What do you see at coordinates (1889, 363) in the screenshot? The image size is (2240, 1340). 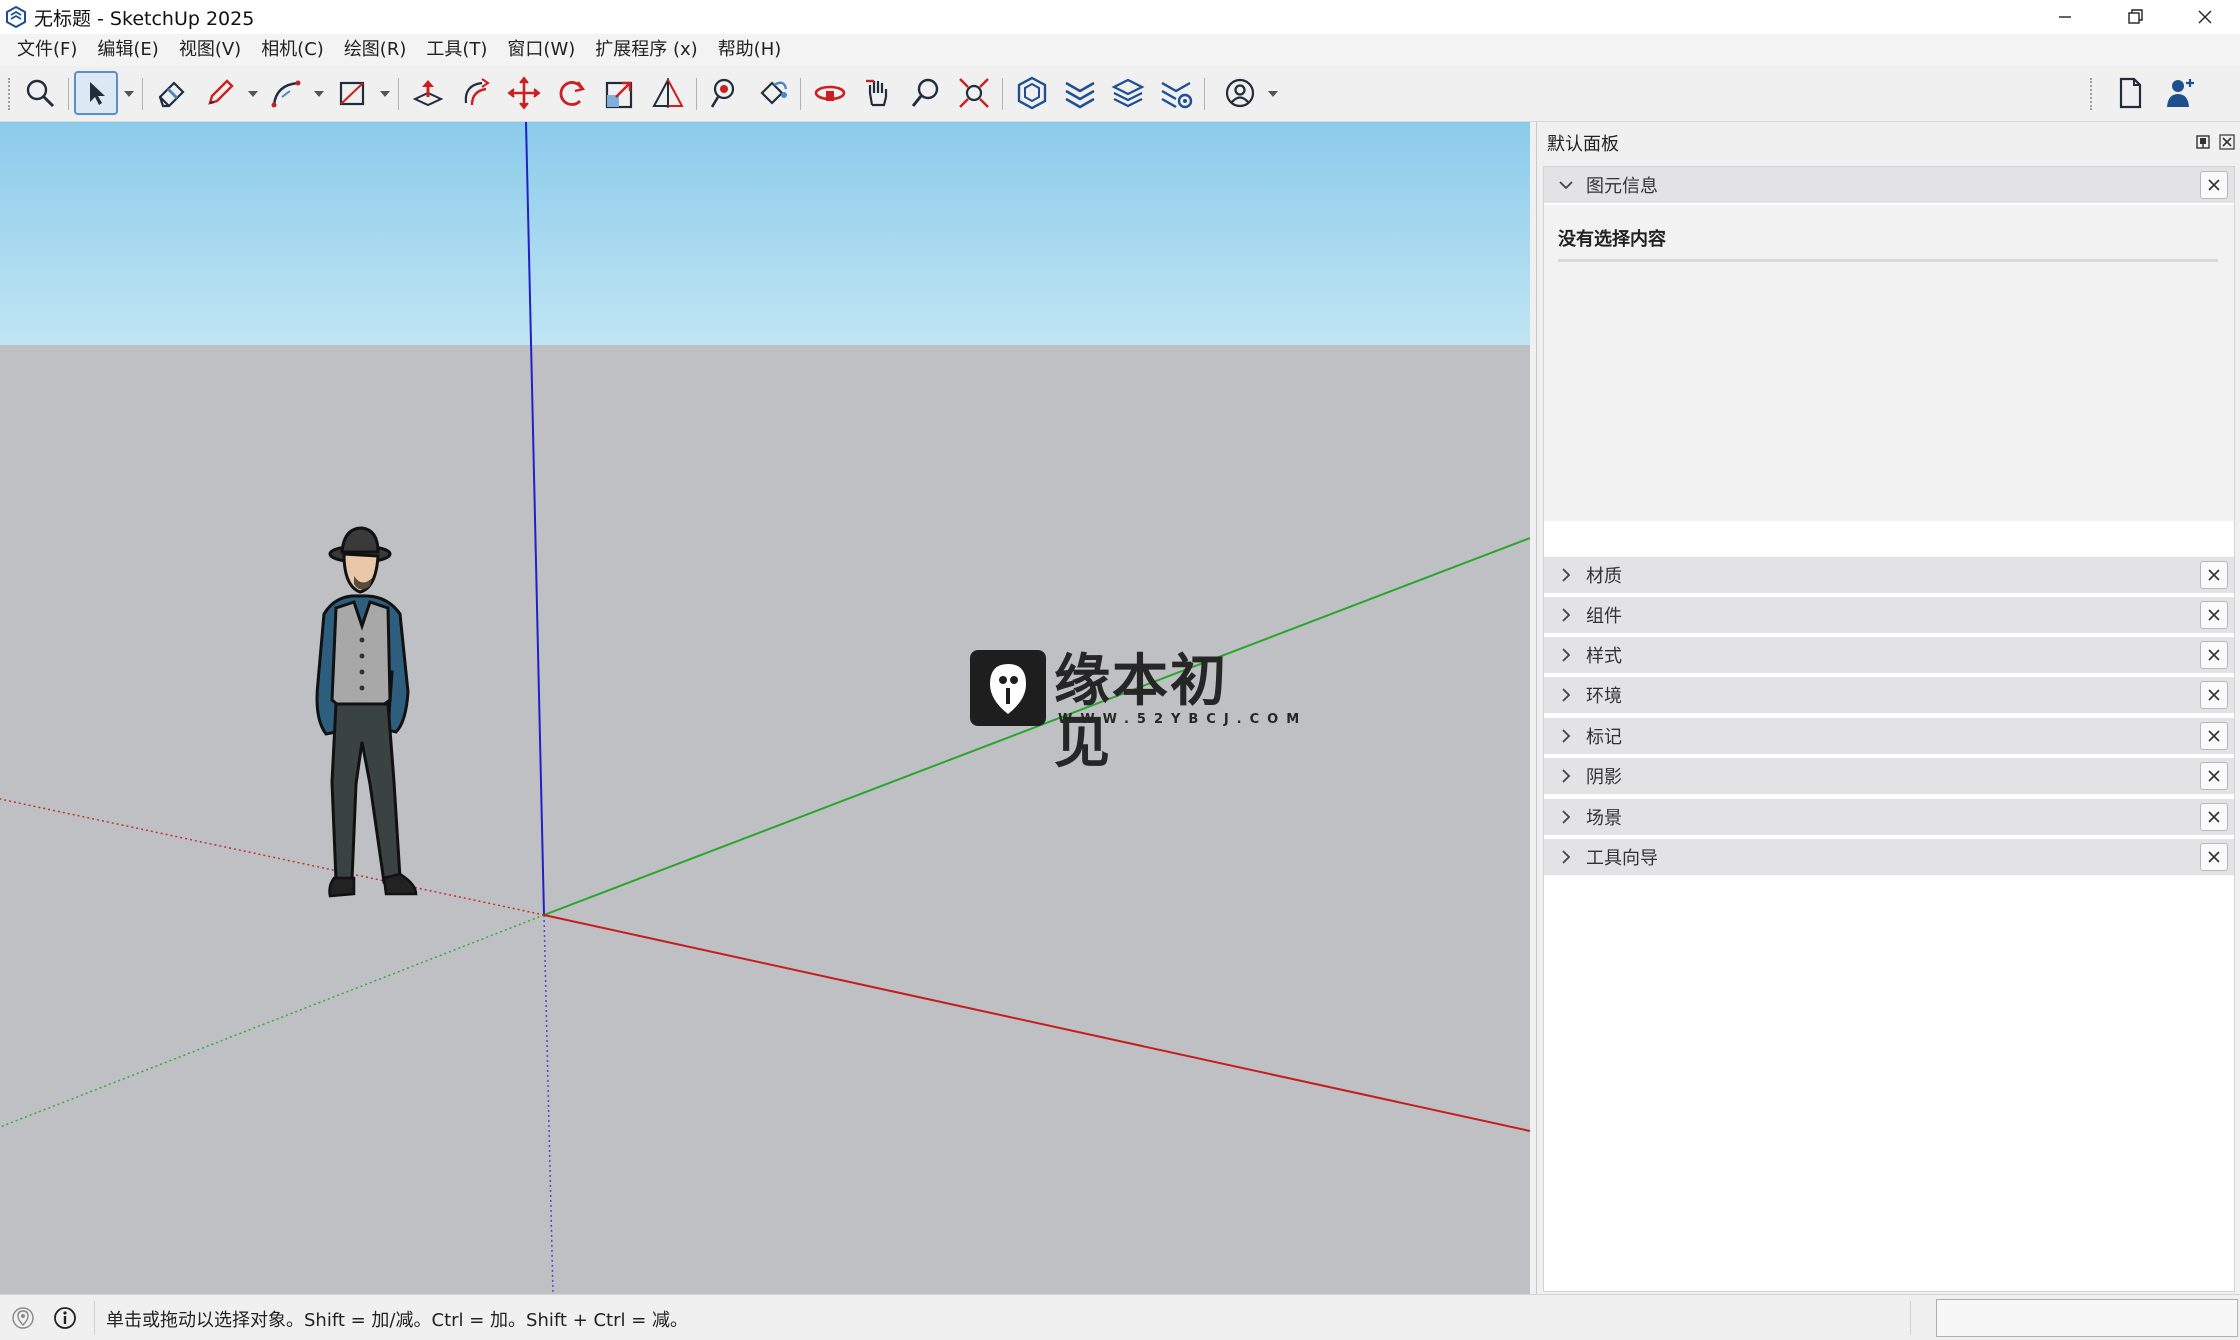 I see `entity-info-content: 没有选择内容` at bounding box center [1889, 363].